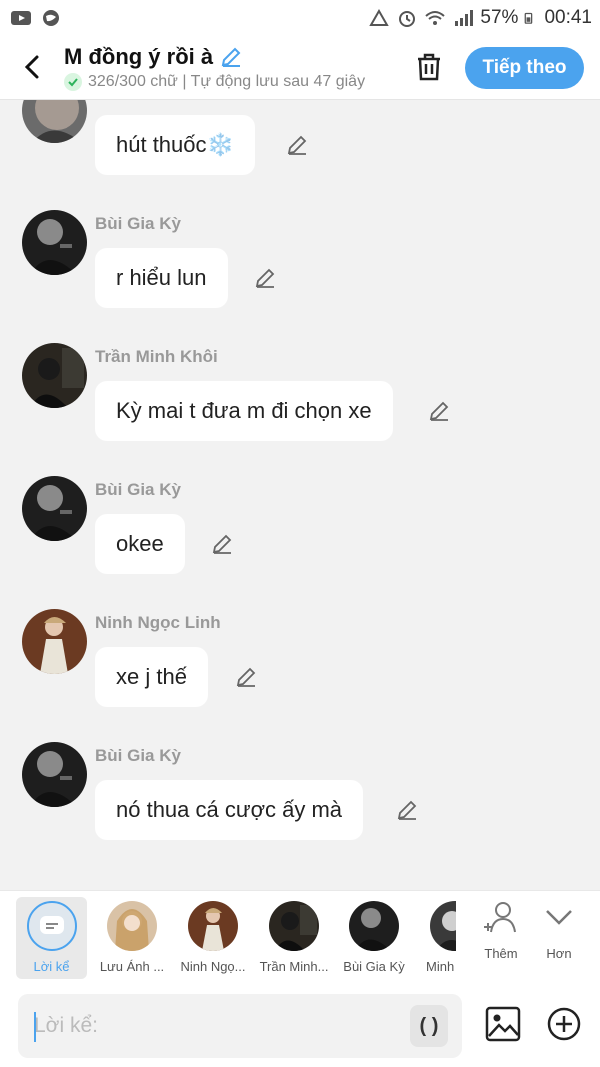  I want to click on character-name: Minh, so click(440, 966).